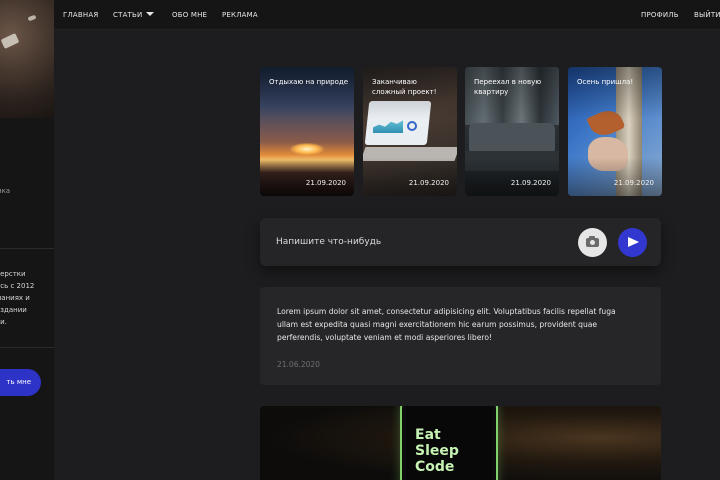 The height and width of the screenshot is (480, 720). Describe the element at coordinates (437, 451) in the screenshot. I see `image-text: Sleep` at that location.